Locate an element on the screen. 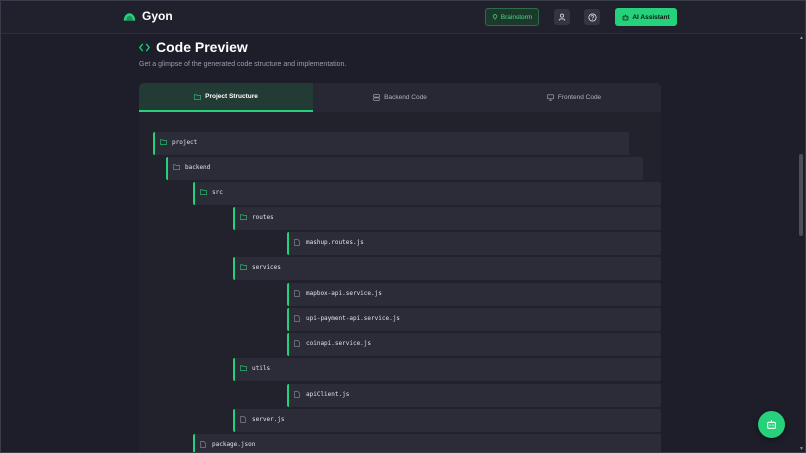 This screenshot has height=453, width=806. tab-label: Project Structure is located at coordinates (231, 96).